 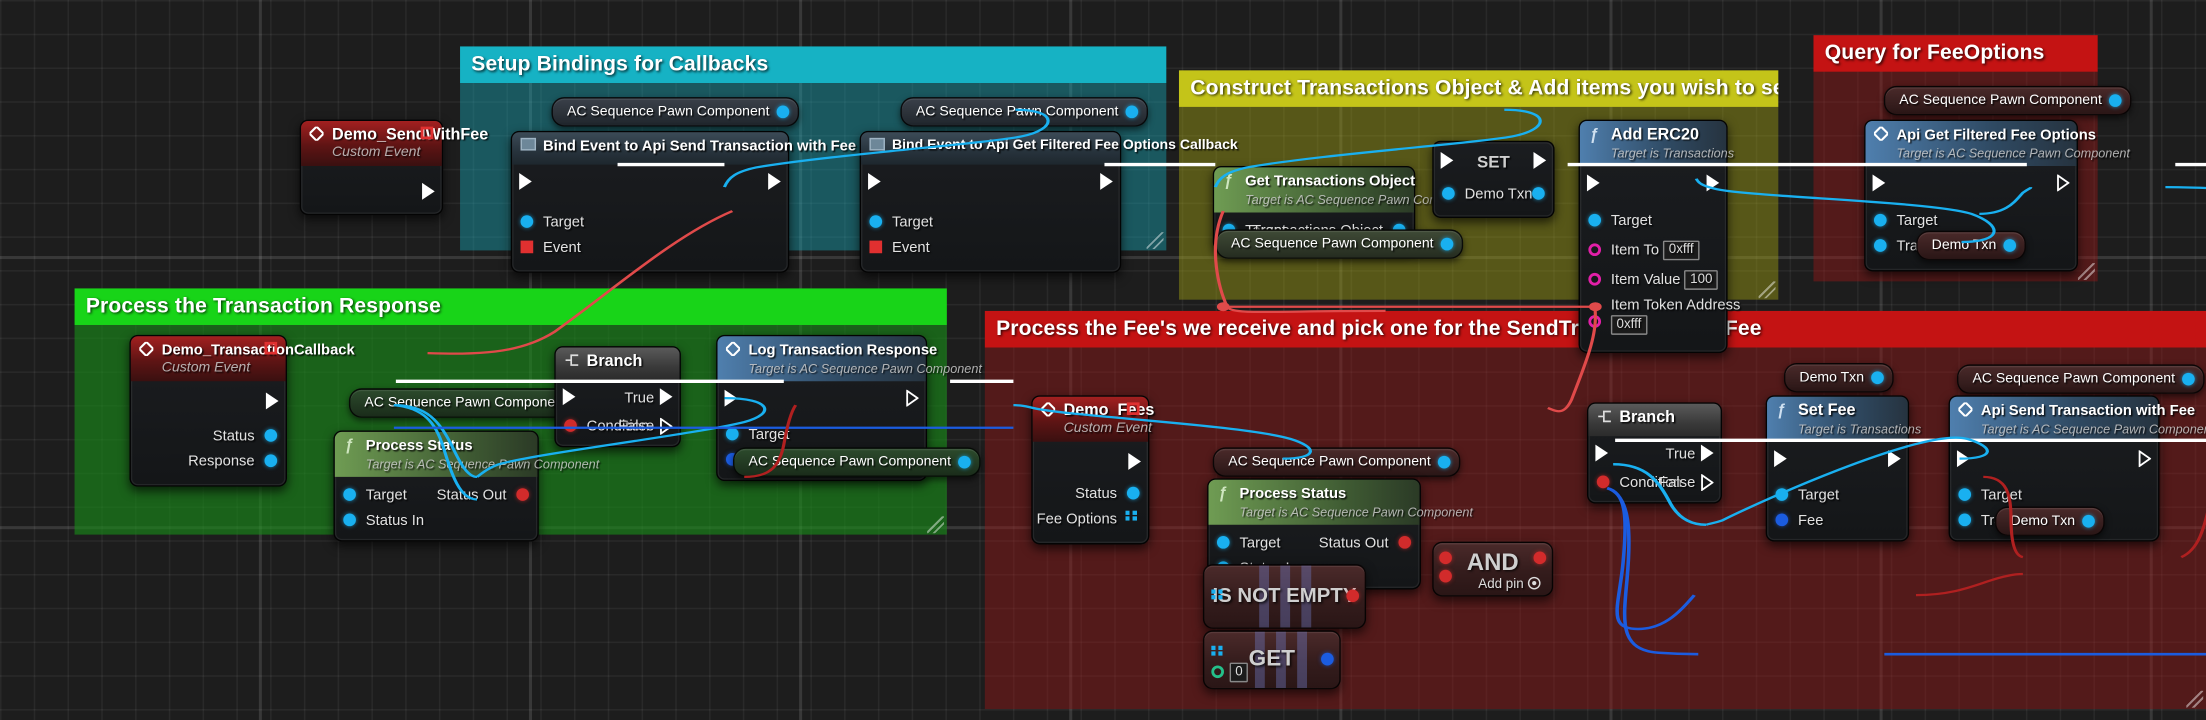 What do you see at coordinates (1339, 244) in the screenshot?
I see `pill-ac-pawn-3: AC Sequence Pawn Component` at bounding box center [1339, 244].